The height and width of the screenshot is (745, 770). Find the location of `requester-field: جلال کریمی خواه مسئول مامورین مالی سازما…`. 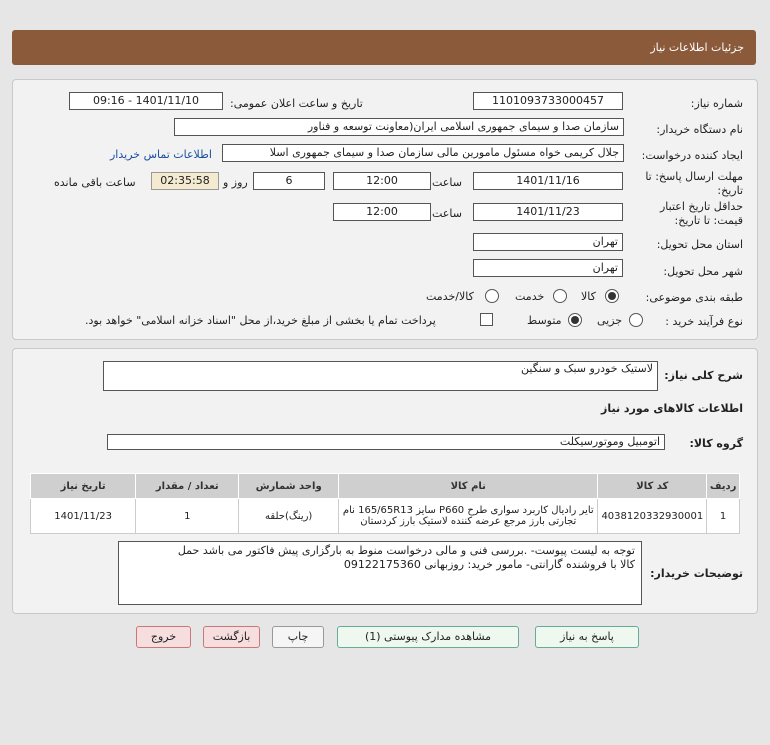

requester-field: جلال کریمی خواه مسئول مامورین مالی سازما… is located at coordinates (423, 153).